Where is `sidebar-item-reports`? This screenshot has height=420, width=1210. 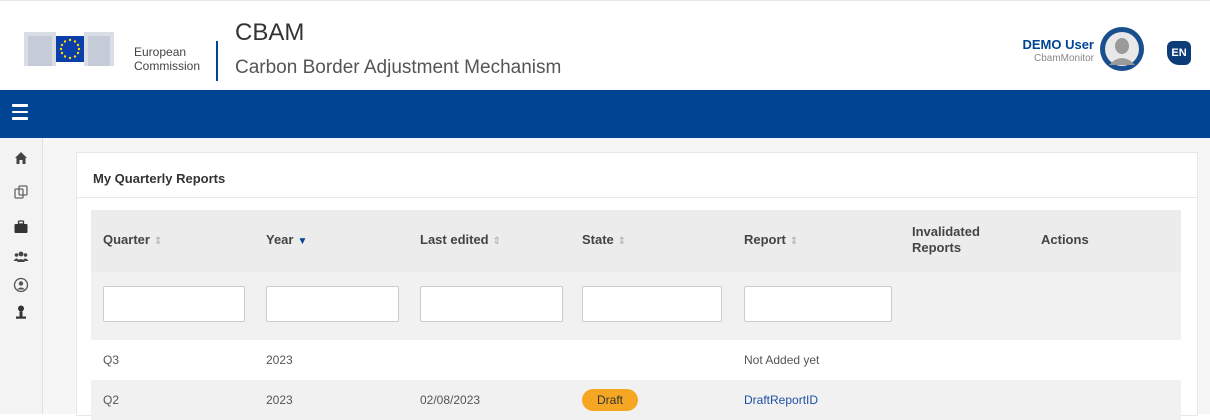 sidebar-item-reports is located at coordinates (21, 192).